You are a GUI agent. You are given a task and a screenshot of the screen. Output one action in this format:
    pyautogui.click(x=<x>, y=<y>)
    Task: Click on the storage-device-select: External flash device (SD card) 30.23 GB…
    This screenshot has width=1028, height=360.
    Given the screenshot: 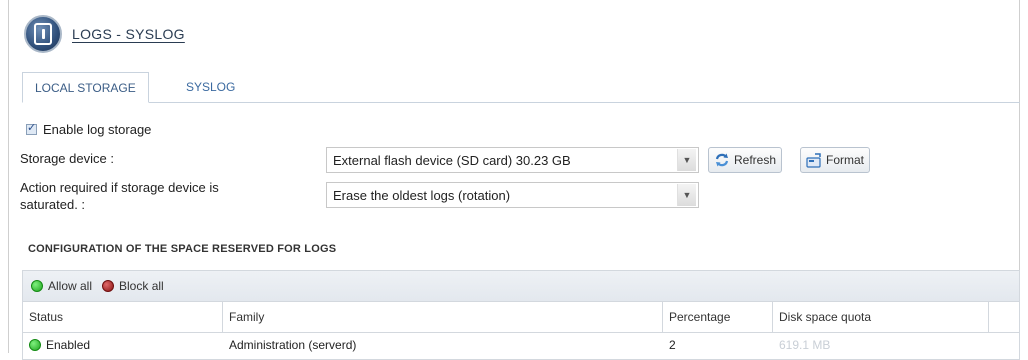 What is the action you would take?
    pyautogui.click(x=512, y=160)
    